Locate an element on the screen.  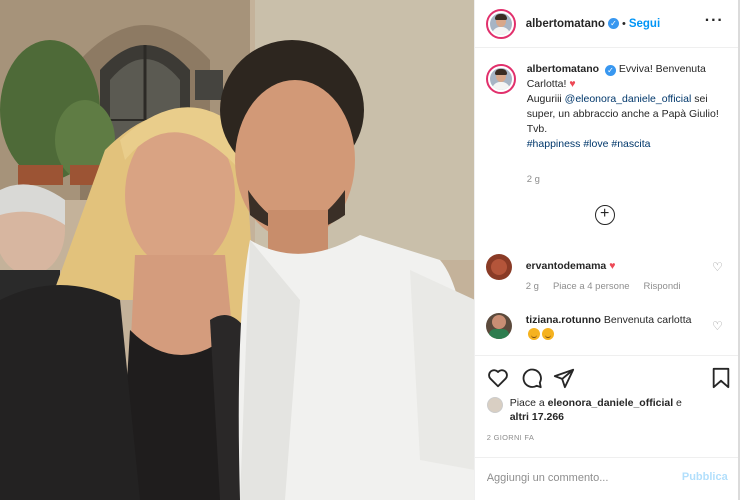
comment-username: ervantodemama is located at coordinates (566, 266).